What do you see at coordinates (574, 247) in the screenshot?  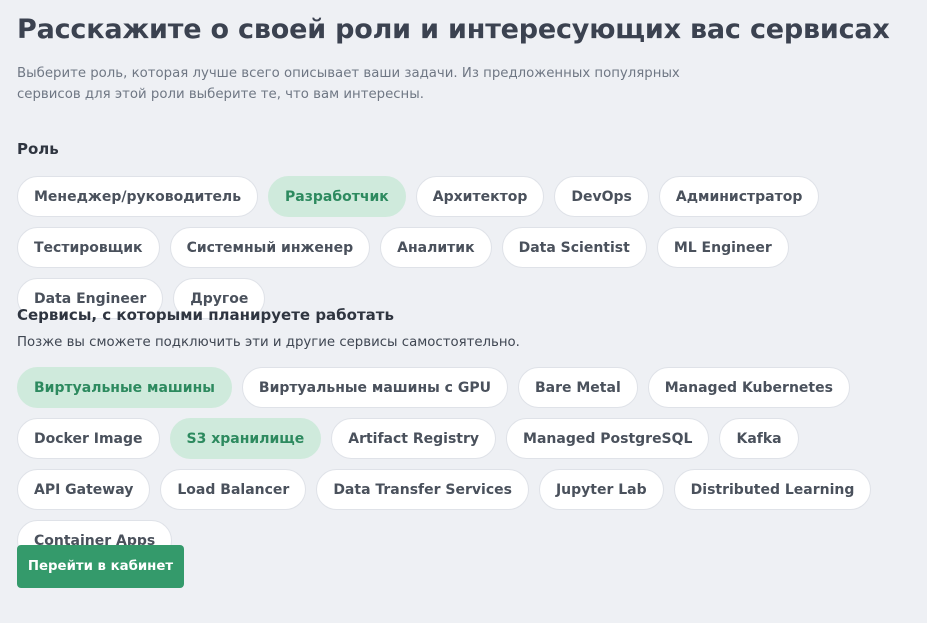 I see `role-chip: Data Scientist` at bounding box center [574, 247].